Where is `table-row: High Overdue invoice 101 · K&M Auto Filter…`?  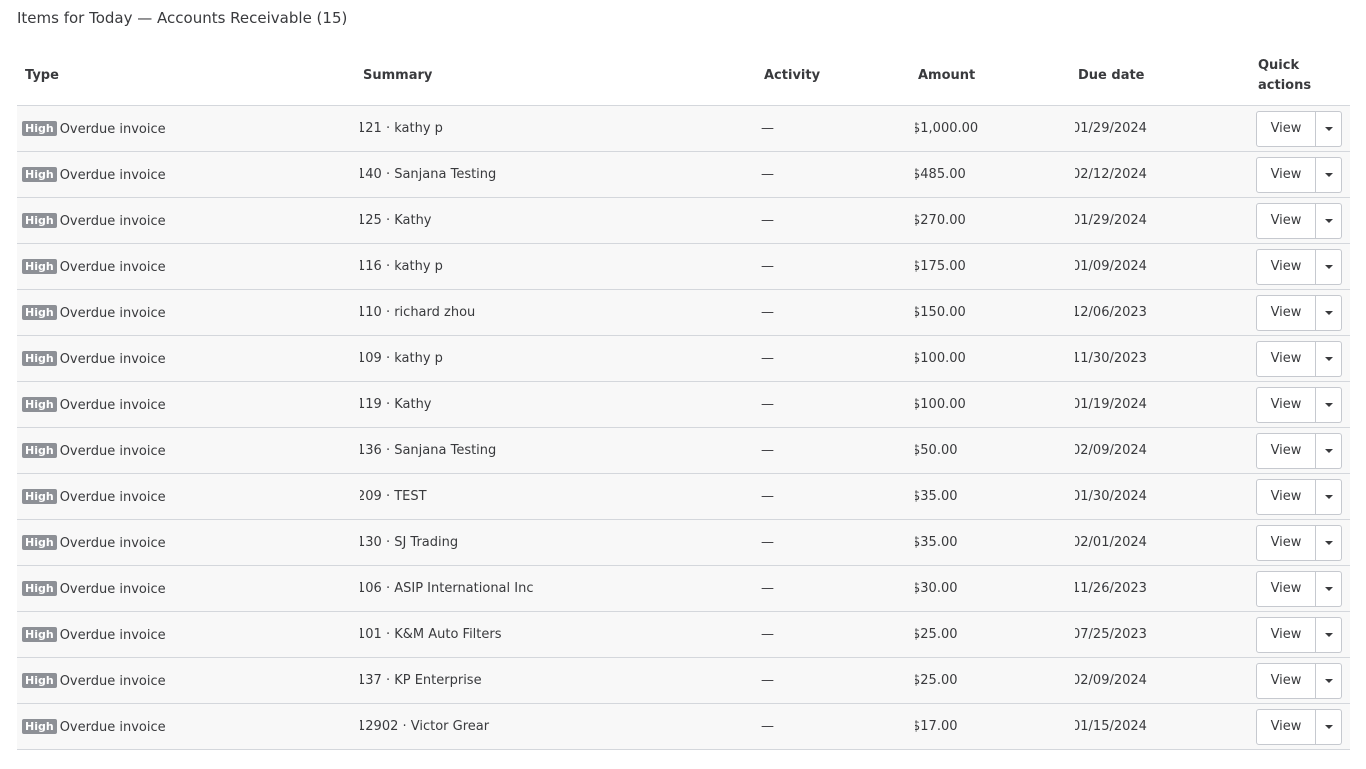 table-row: High Overdue invoice 101 · K&M Auto Filter… is located at coordinates (683, 634).